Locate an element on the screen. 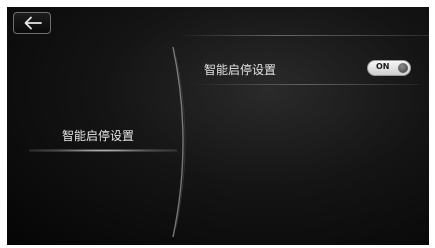 This screenshot has height=248, width=435. auto-stop-start-toggle: ON is located at coordinates (389, 68).